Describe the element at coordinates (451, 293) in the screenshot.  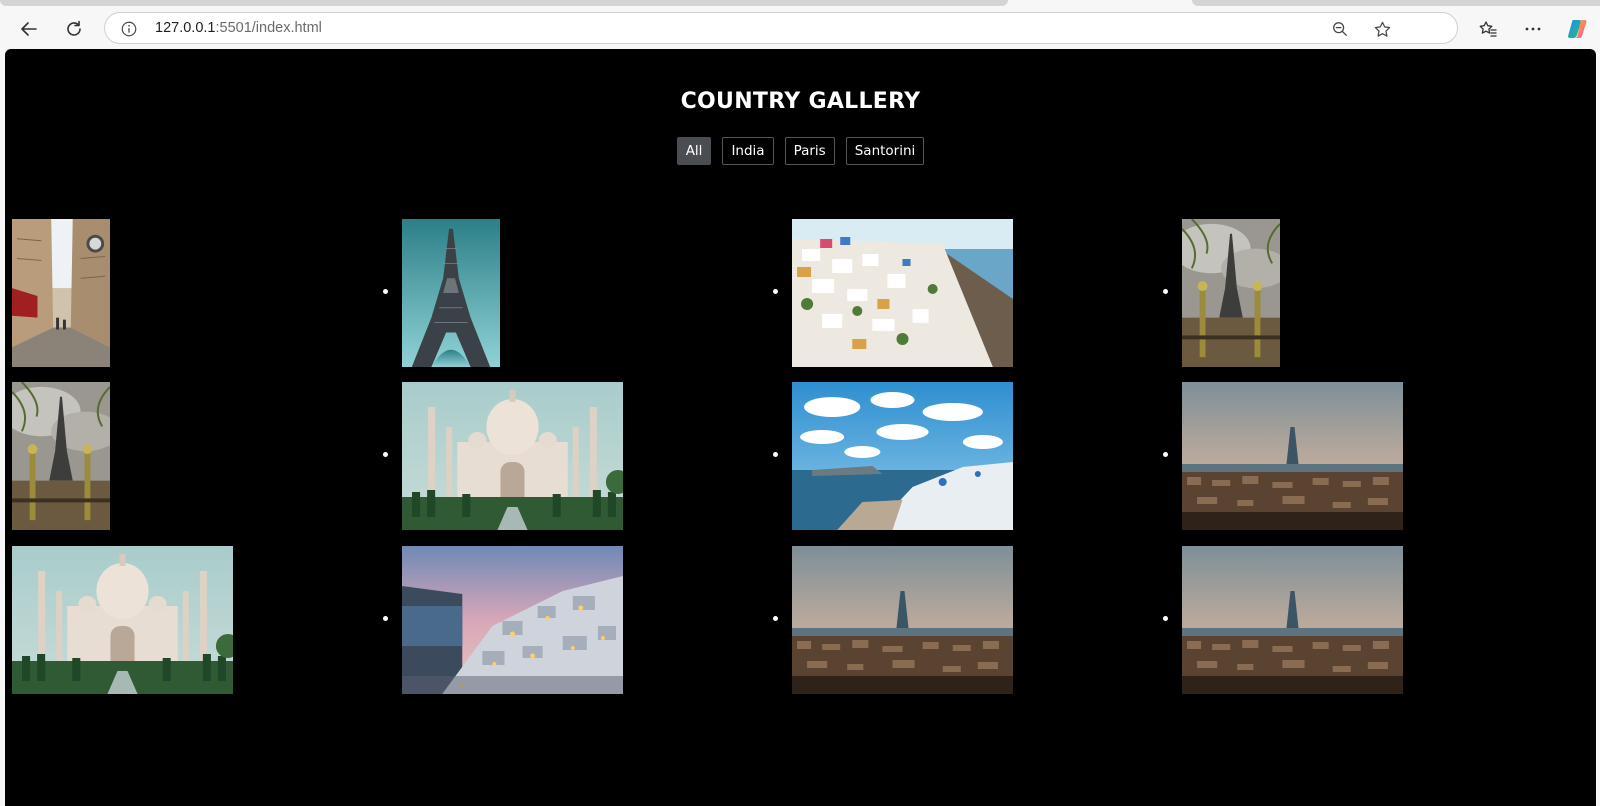
I see `gallery-image-eiffel-tower-sky` at that location.